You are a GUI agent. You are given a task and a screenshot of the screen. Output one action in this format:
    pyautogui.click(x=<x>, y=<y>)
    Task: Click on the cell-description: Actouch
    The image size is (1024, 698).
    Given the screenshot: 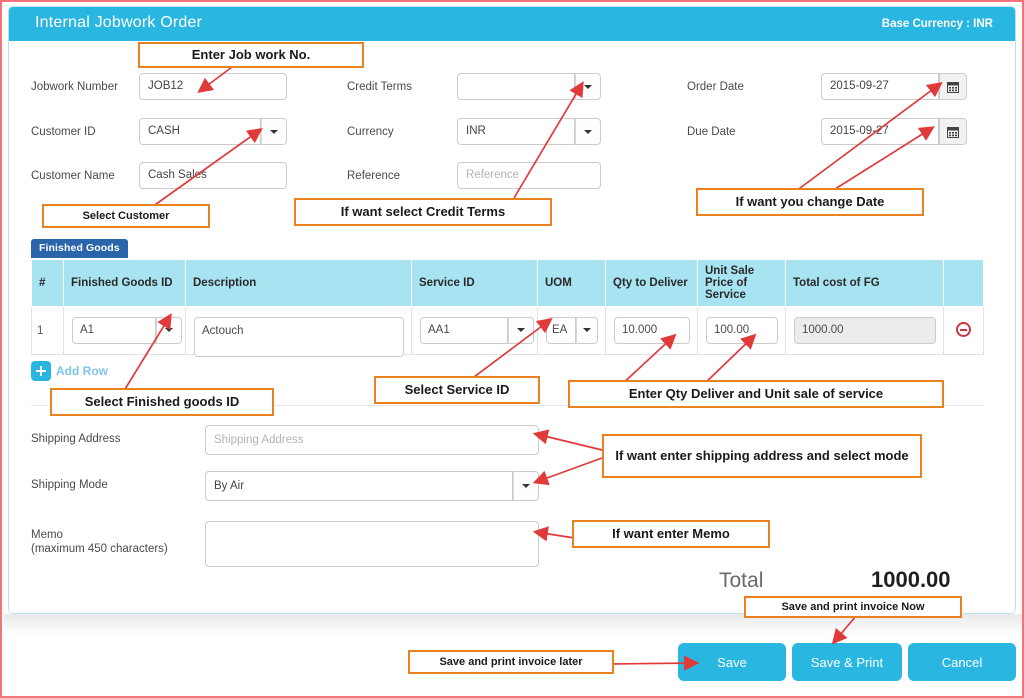 What is the action you would take?
    pyautogui.click(x=298, y=331)
    